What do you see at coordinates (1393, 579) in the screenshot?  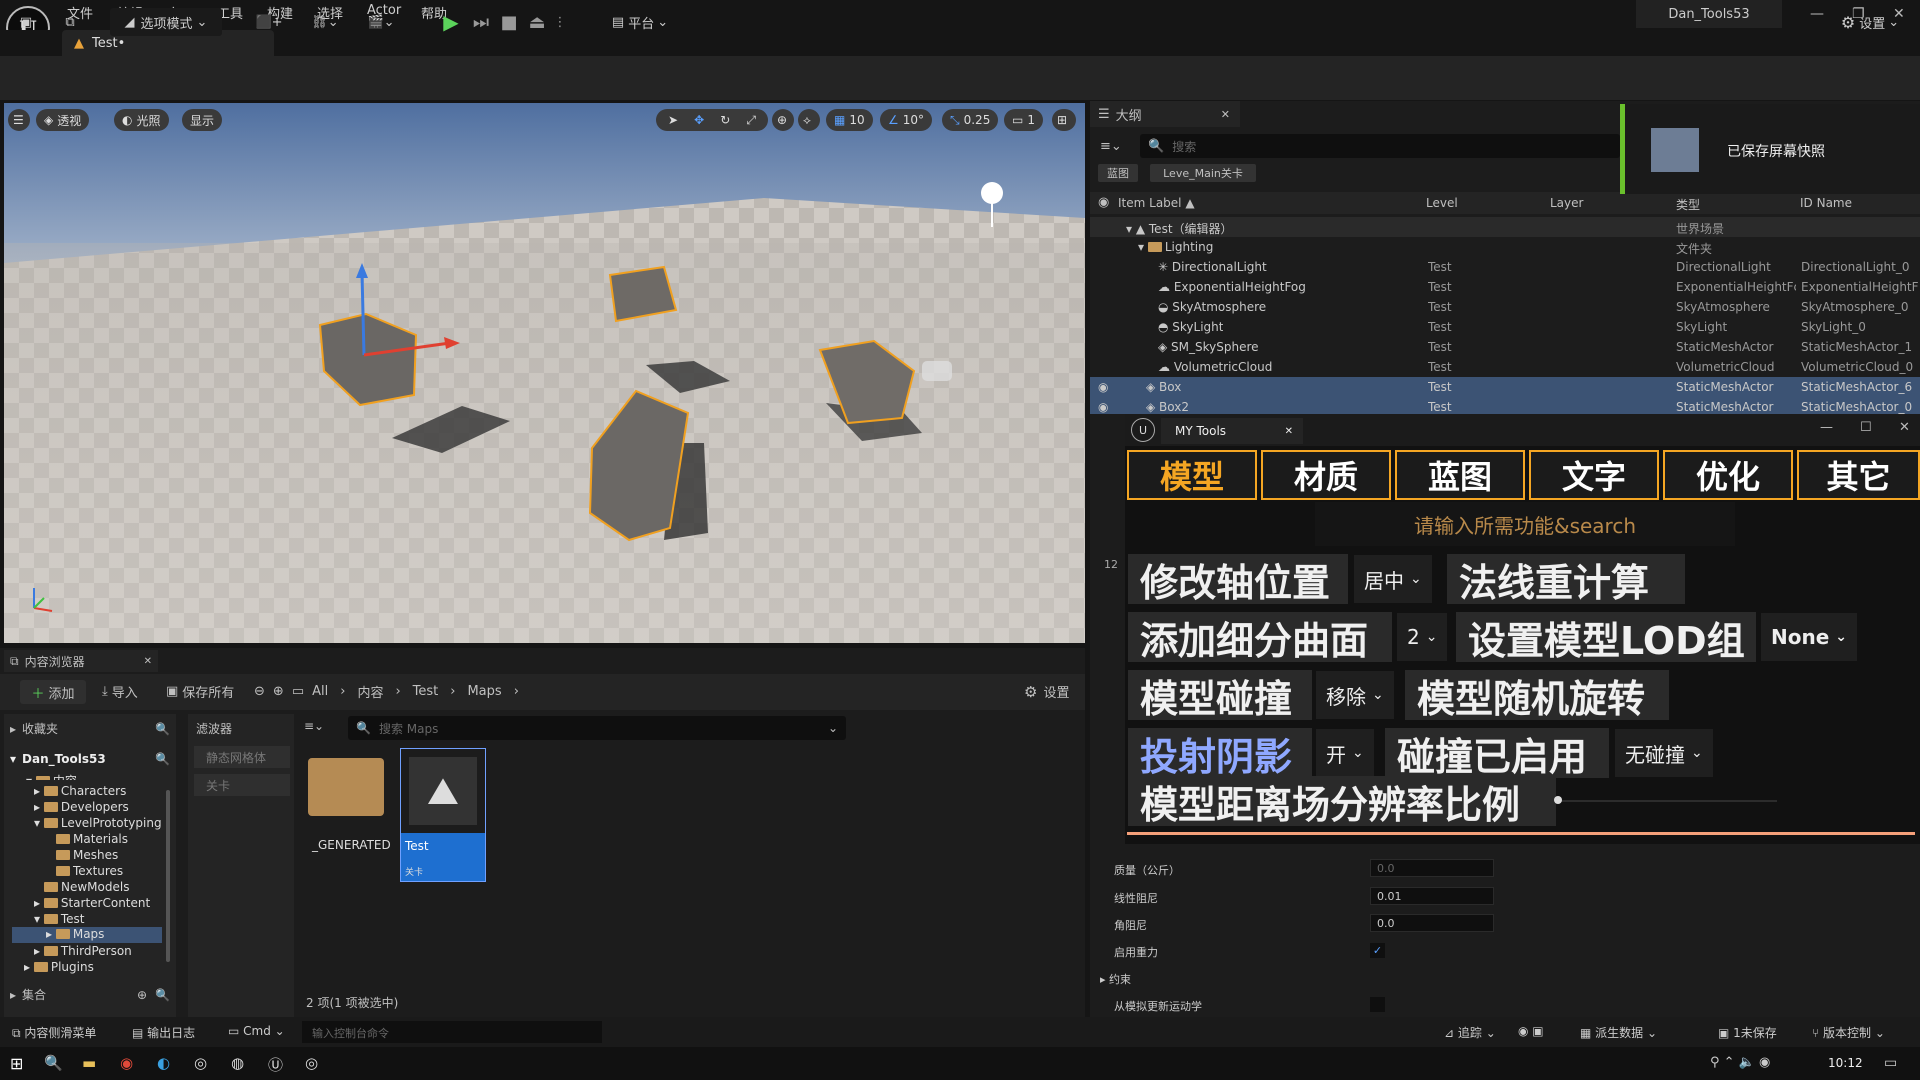 I see `pivot-dropdown: 居中 ⌄` at bounding box center [1393, 579].